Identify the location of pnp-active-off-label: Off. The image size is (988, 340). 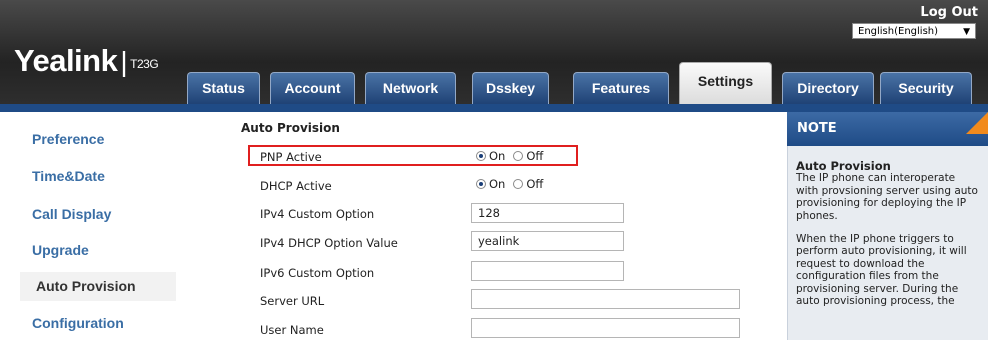
(535, 156).